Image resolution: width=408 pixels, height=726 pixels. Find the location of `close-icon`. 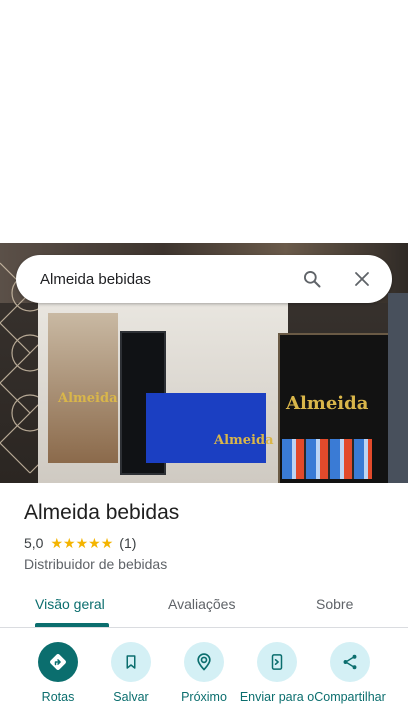

close-icon is located at coordinates (362, 279).